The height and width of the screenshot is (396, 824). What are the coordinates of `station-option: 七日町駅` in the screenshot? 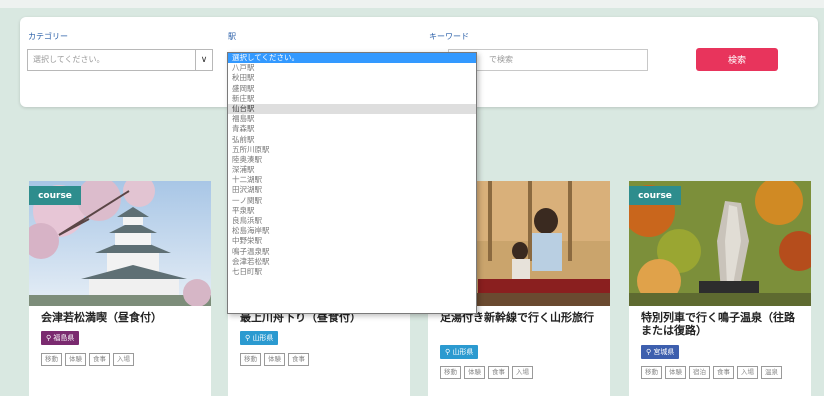 It's located at (352, 272).